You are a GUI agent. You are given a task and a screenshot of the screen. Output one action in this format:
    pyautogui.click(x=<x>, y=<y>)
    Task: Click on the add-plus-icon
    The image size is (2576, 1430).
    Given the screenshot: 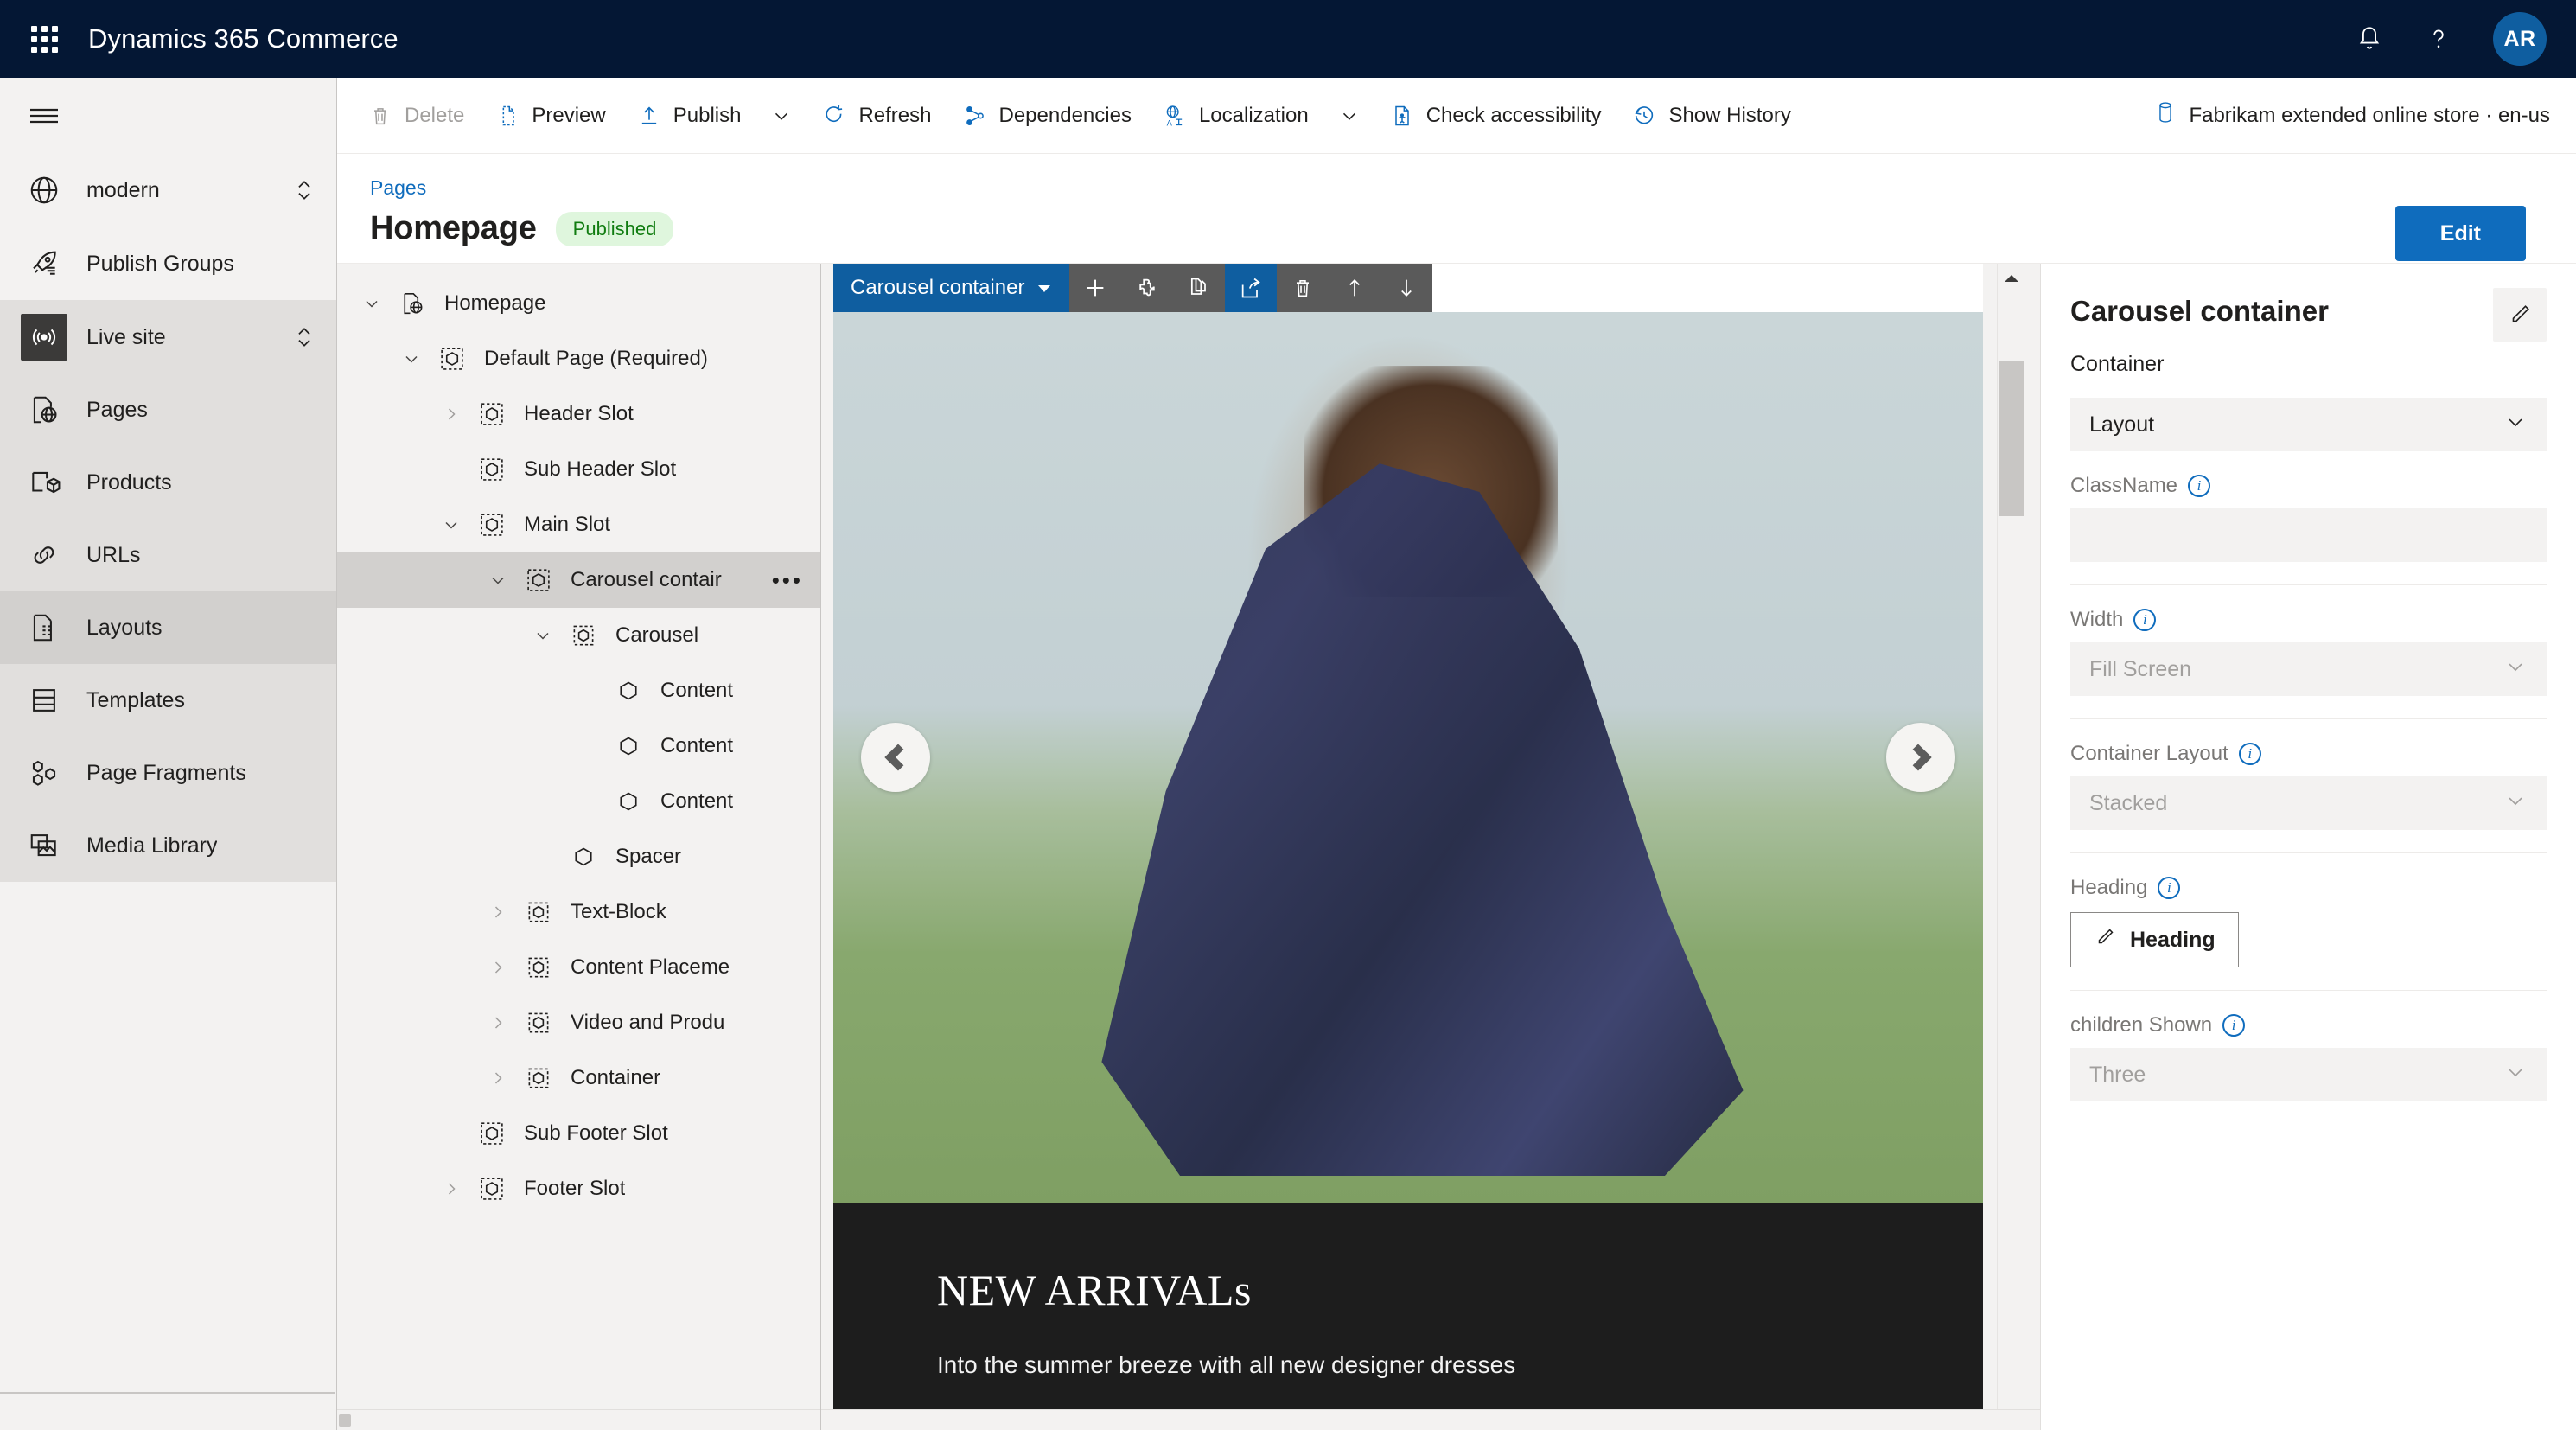 What is the action you would take?
    pyautogui.click(x=1095, y=288)
    